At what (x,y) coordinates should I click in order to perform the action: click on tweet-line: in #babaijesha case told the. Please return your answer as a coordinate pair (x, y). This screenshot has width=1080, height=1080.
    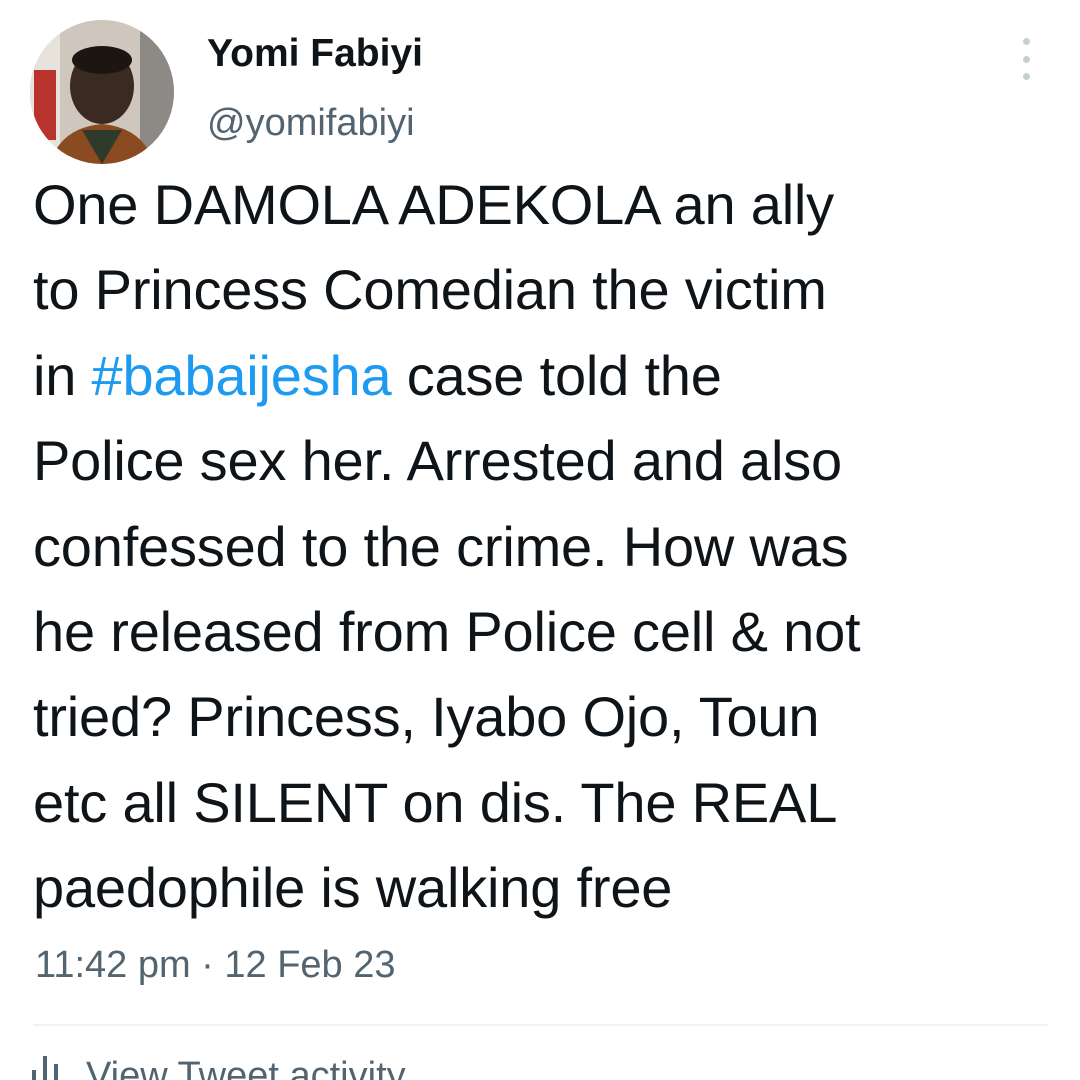
    Looking at the image, I should click on (543, 375).